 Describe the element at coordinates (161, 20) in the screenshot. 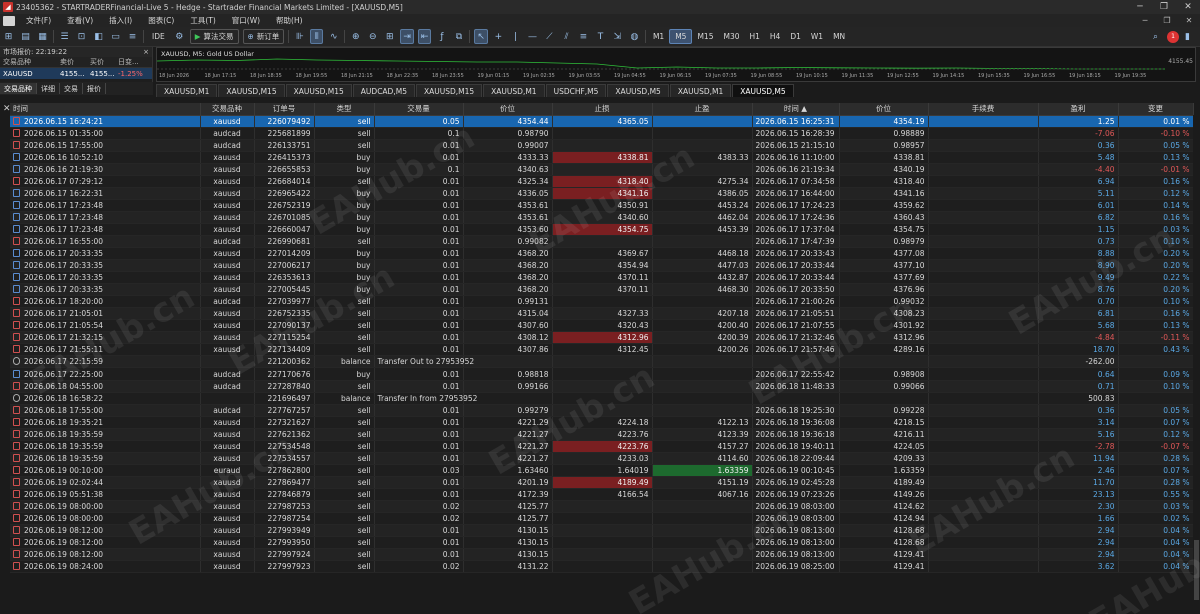

I see `menu-charts: 图表(C)` at that location.